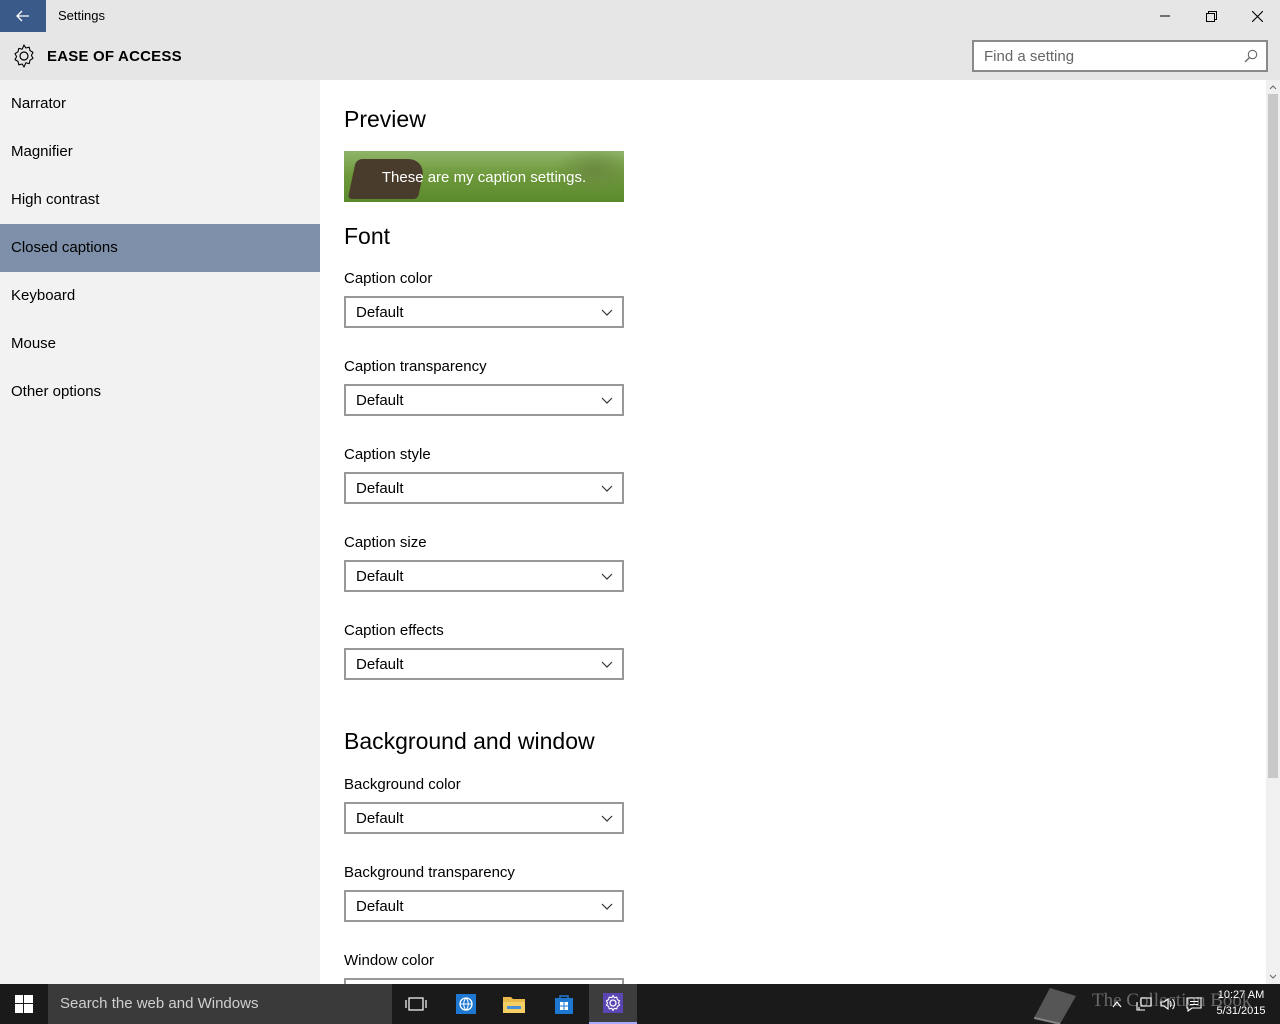 This screenshot has height=1024, width=1280. I want to click on scrollbar, so click(1273, 532).